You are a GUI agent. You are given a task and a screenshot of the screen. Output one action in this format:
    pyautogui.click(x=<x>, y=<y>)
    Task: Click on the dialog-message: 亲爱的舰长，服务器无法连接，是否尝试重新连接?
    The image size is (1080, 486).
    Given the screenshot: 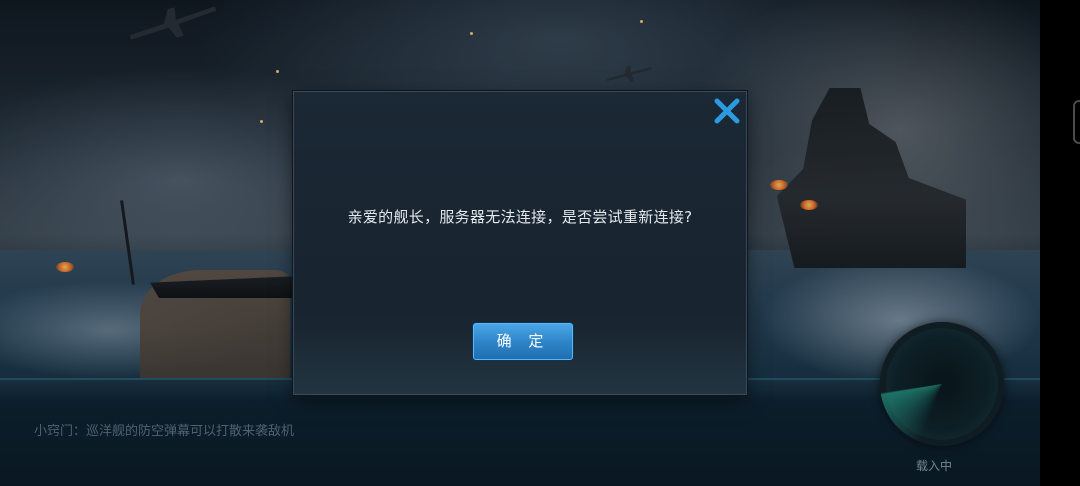 What is the action you would take?
    pyautogui.click(x=520, y=217)
    